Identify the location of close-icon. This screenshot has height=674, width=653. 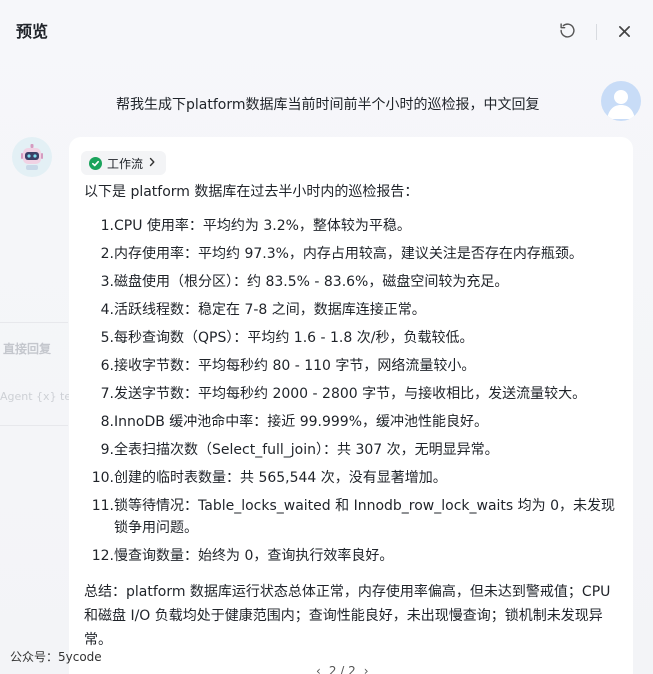
(624, 32).